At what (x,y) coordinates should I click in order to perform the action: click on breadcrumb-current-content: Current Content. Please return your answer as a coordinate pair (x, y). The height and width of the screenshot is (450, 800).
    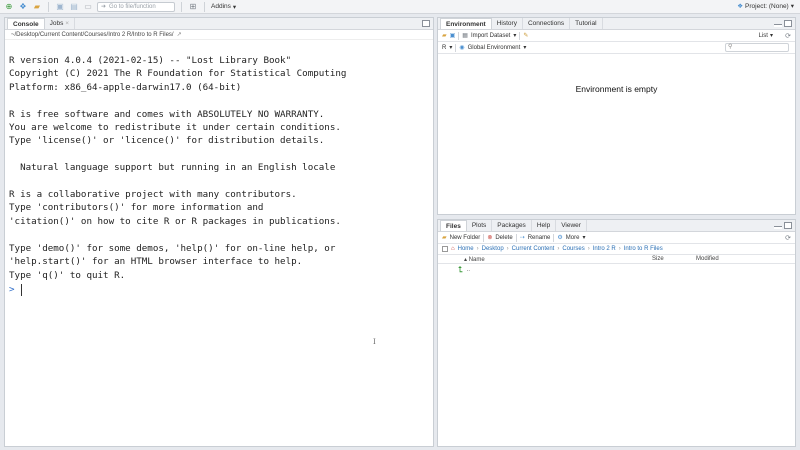
    Looking at the image, I should click on (533, 249).